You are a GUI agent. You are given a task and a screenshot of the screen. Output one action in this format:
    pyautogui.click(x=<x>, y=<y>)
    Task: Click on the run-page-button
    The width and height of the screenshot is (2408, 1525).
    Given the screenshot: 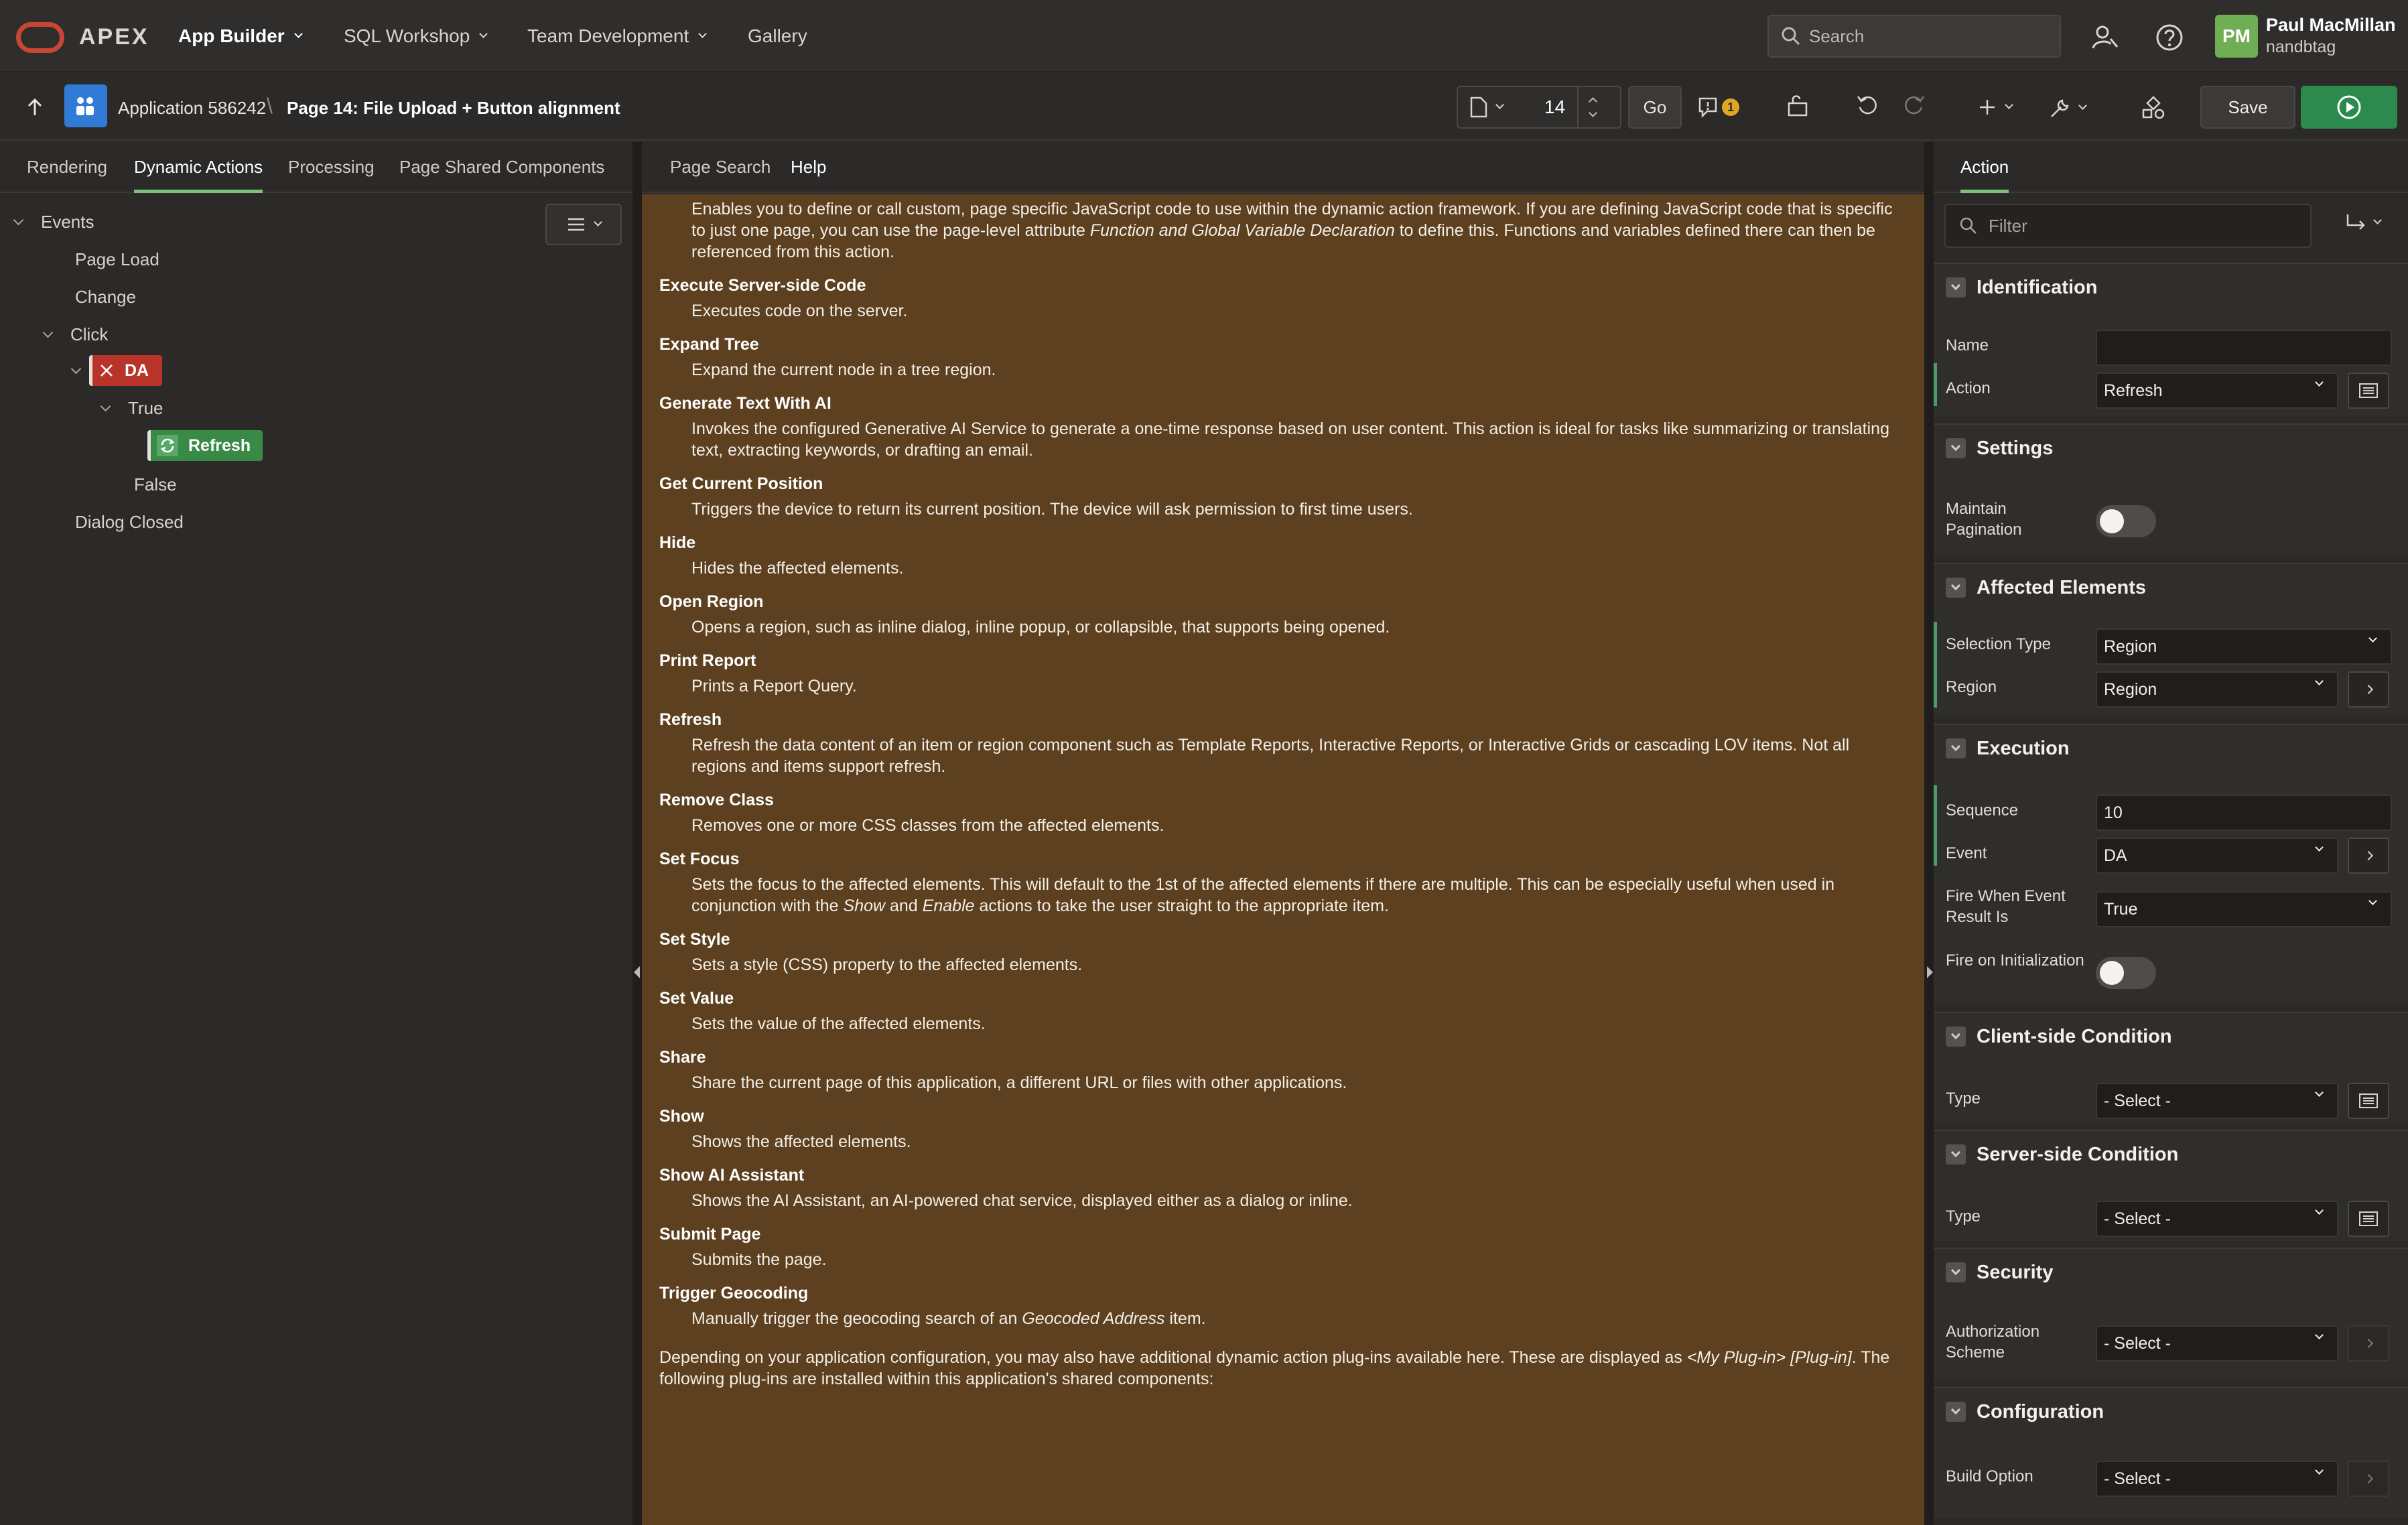 What is the action you would take?
    pyautogui.click(x=2349, y=107)
    